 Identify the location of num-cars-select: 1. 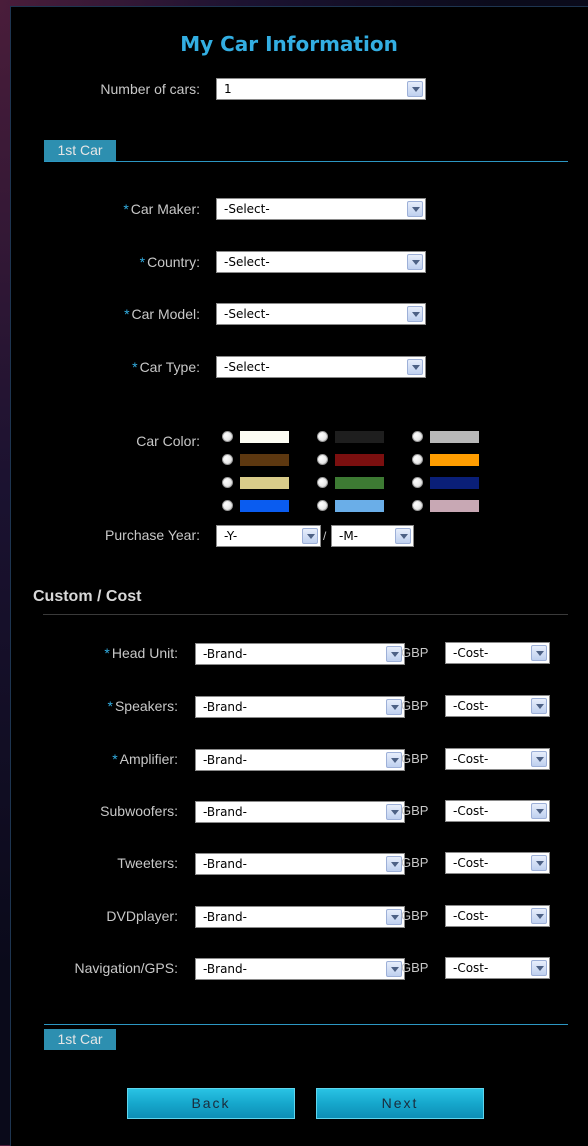
(321, 89).